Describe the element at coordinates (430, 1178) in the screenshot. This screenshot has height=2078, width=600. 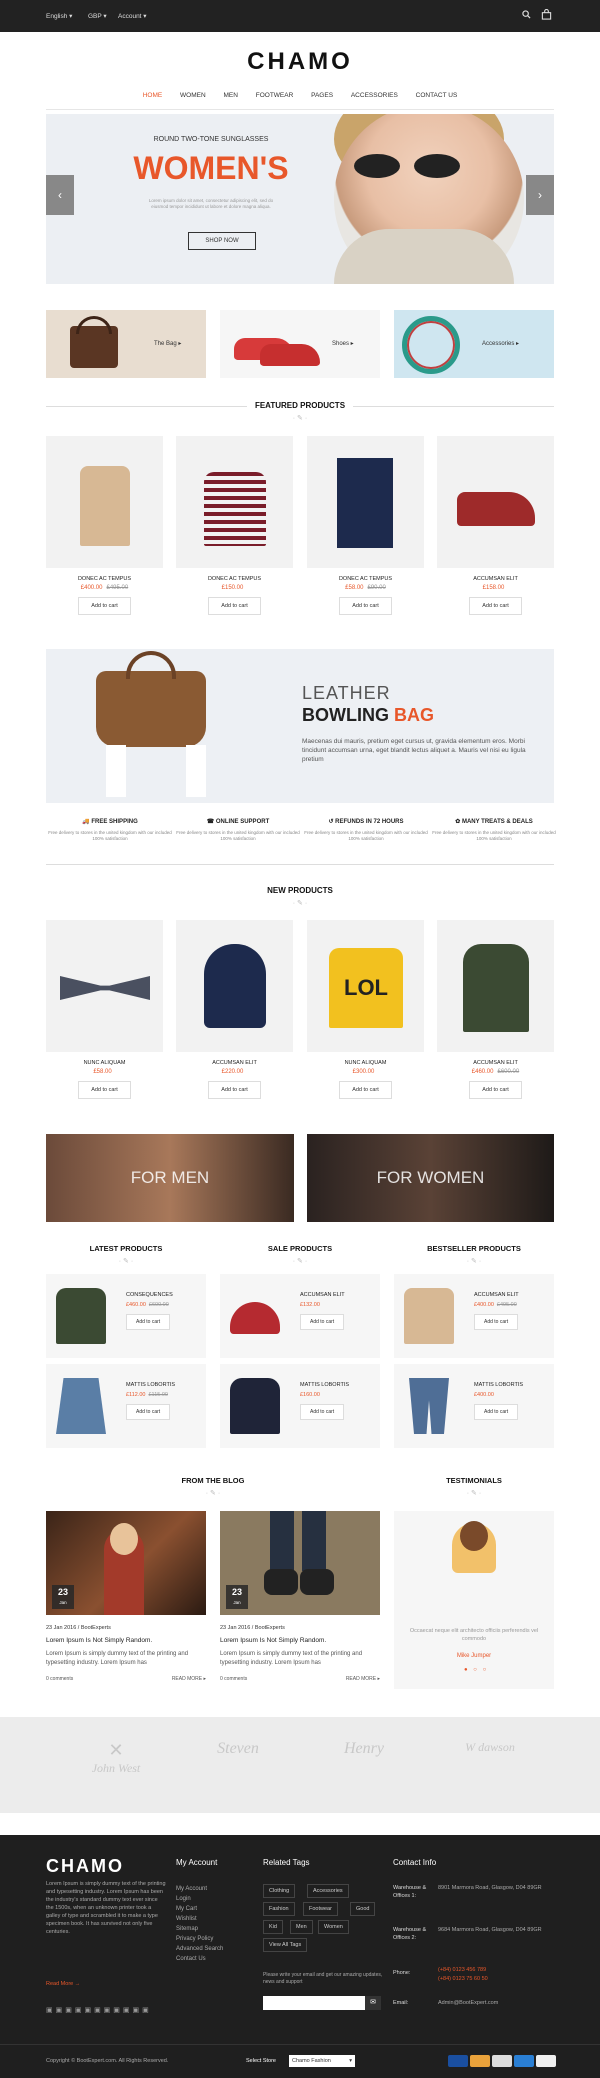
I see `for-women-banner: FOR WOMEN` at that location.